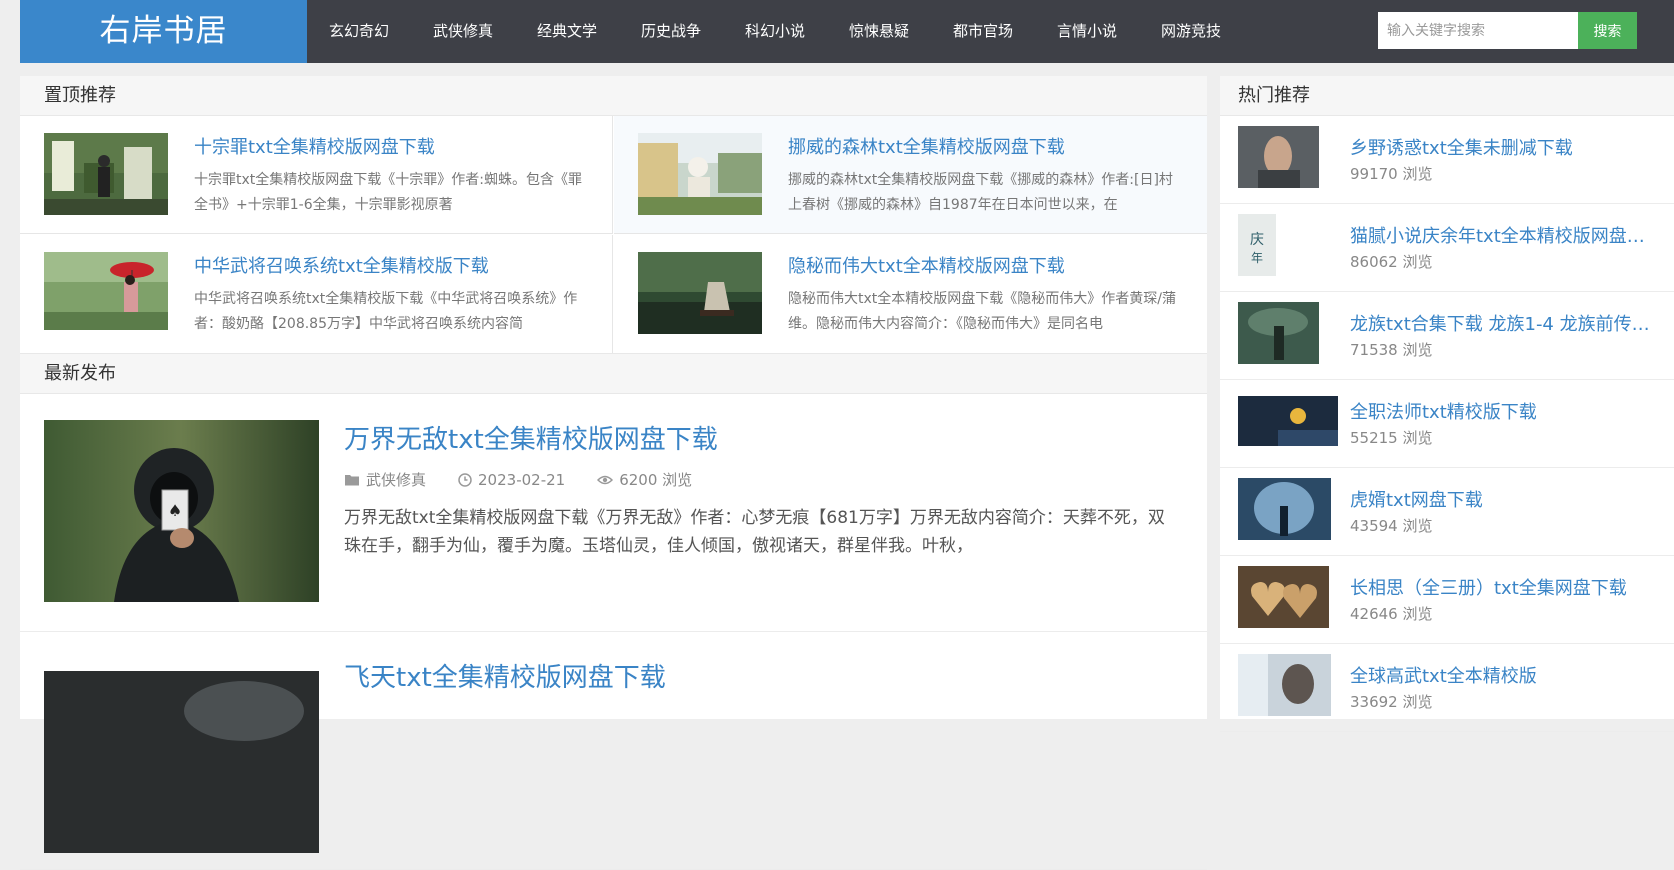 The height and width of the screenshot is (870, 1674). I want to click on hot-item: 虎婿txt网盘下载 43594 浏览, so click(1447, 512).